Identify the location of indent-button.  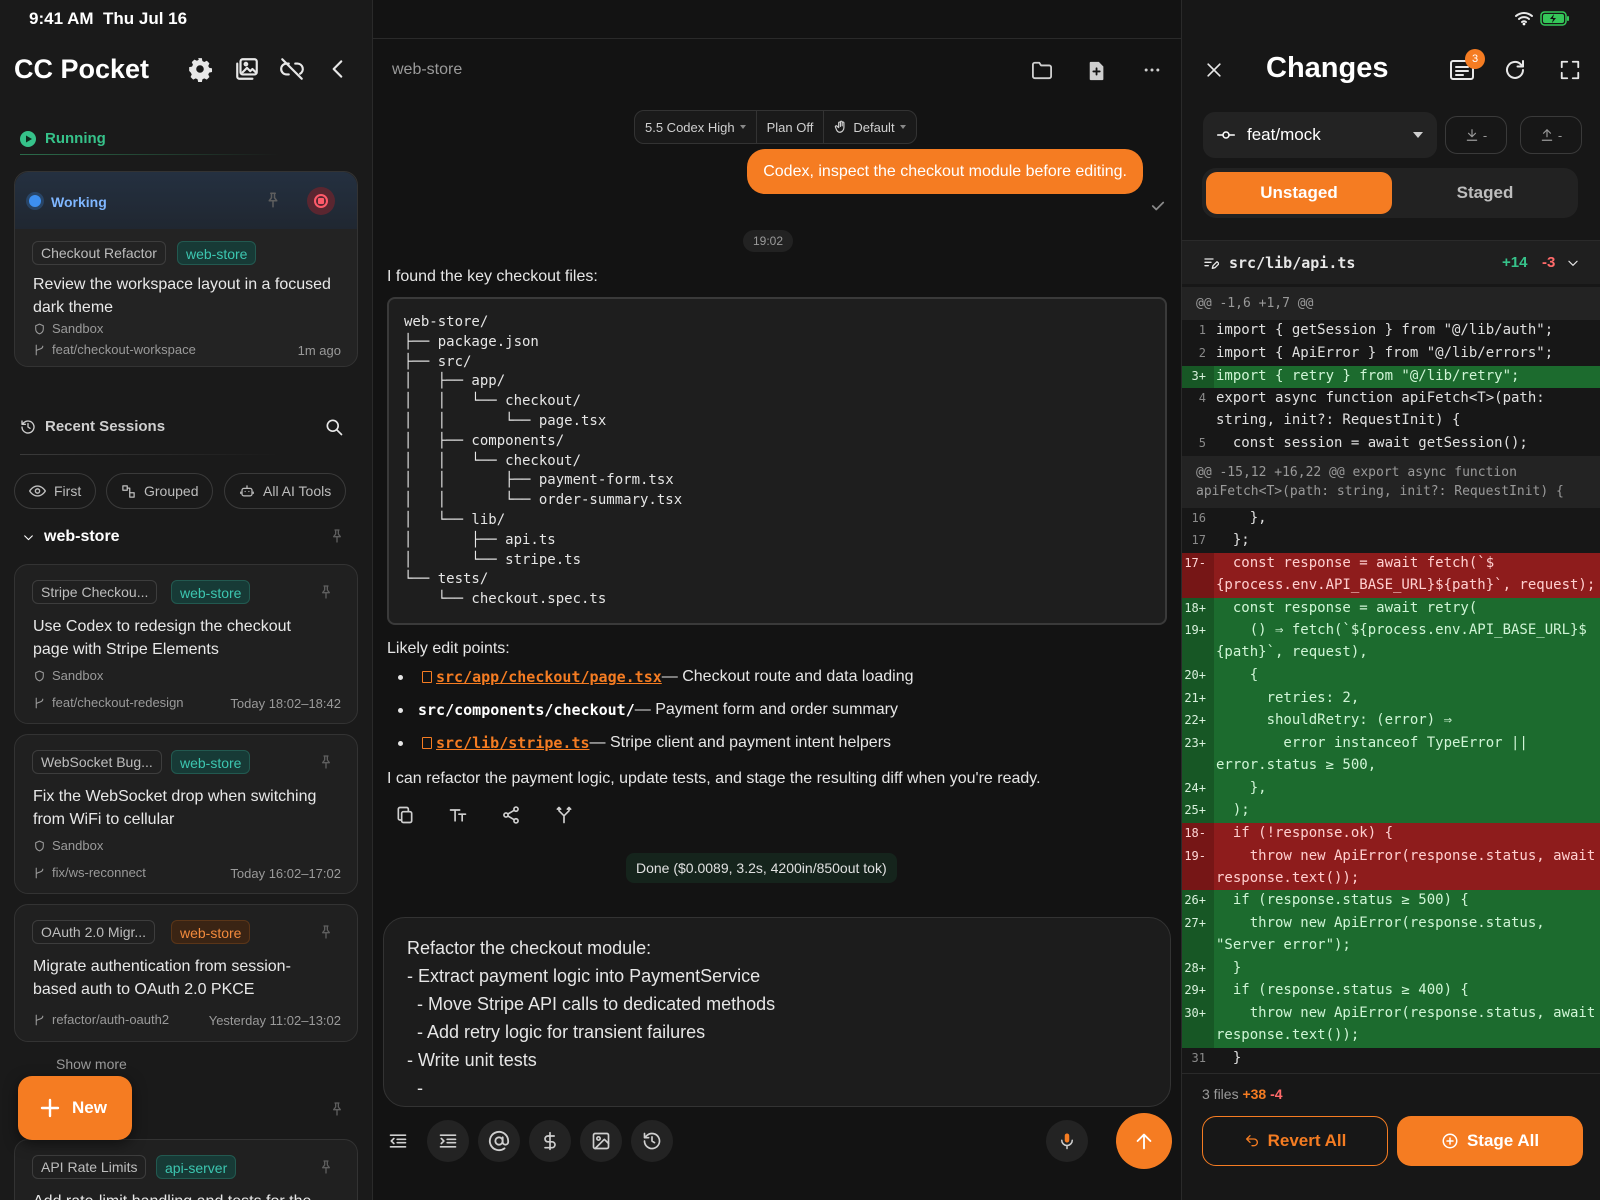
(448, 1141).